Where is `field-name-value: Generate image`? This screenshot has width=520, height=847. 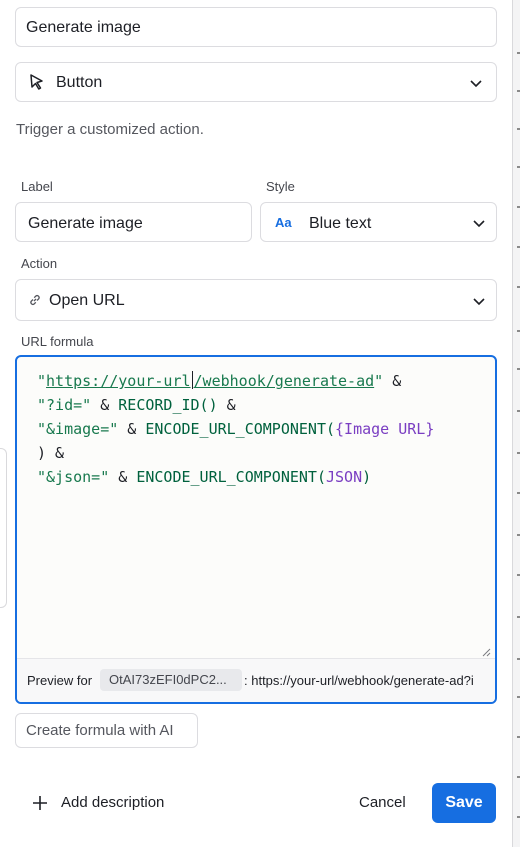 field-name-value: Generate image is located at coordinates (83, 27).